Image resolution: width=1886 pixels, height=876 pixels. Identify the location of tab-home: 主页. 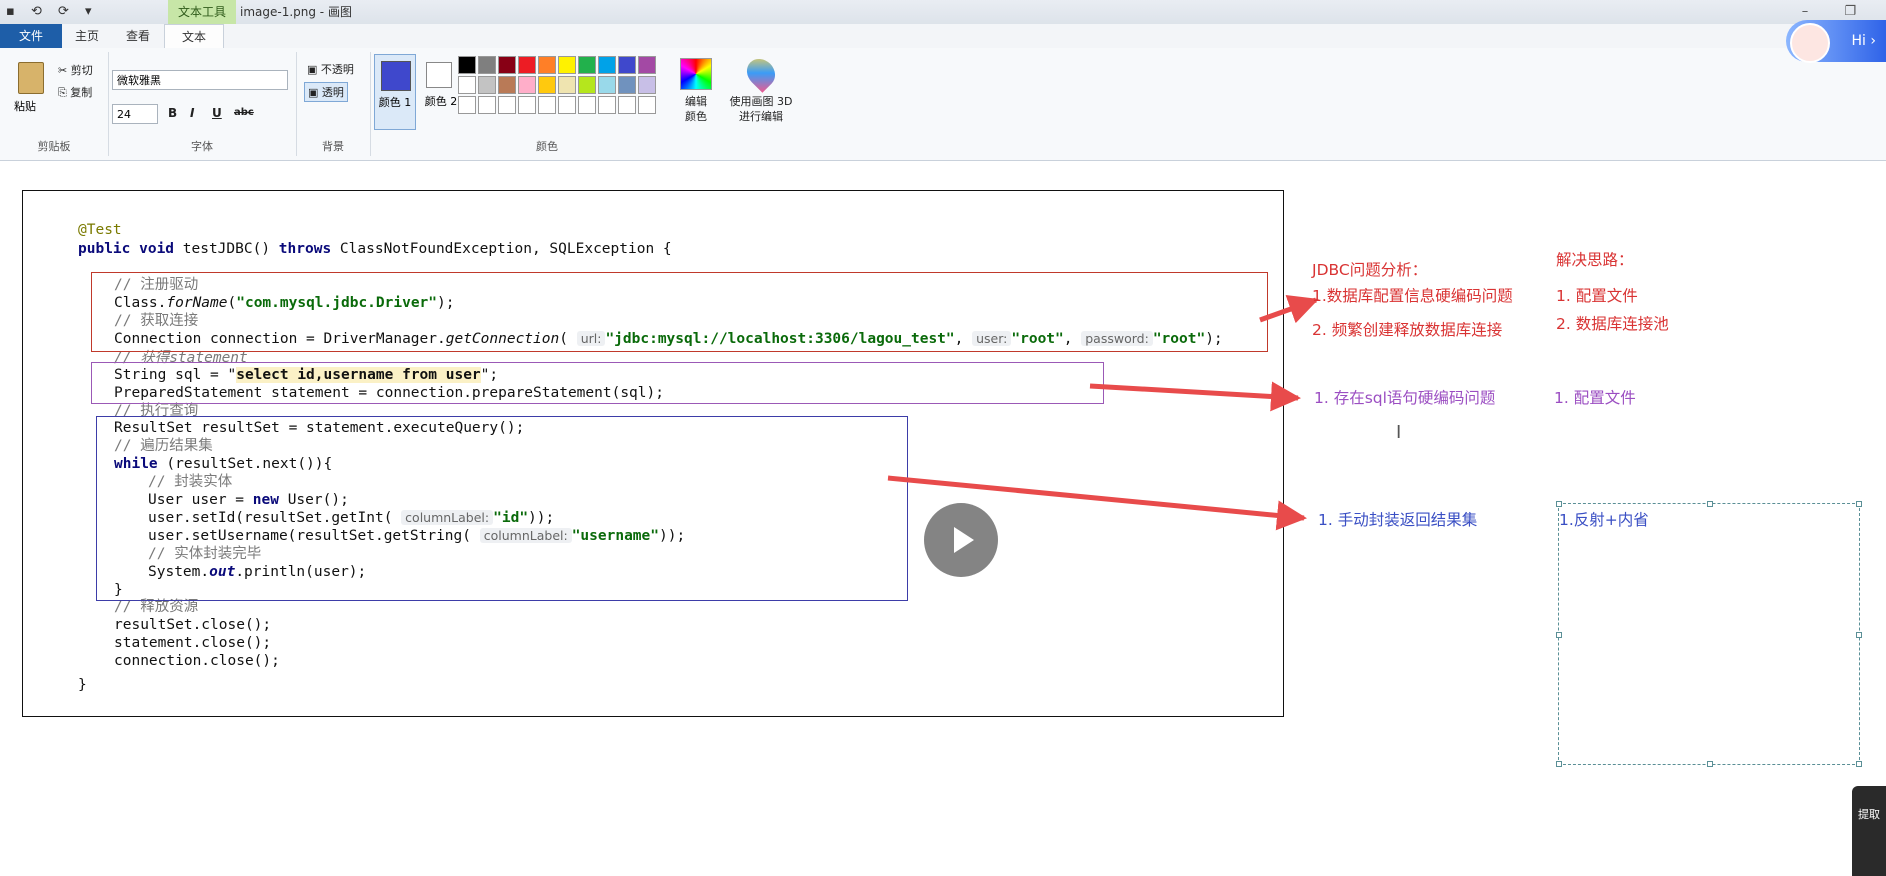
(87, 36).